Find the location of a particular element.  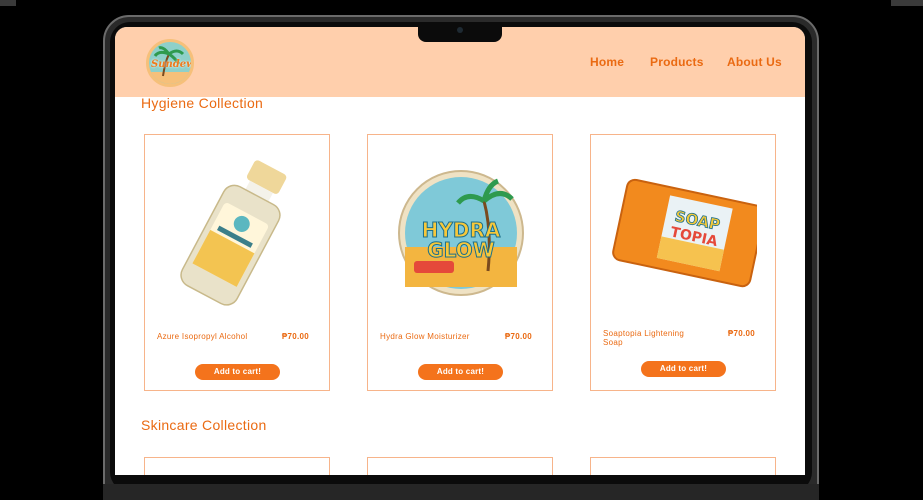

alcohol-bottle-image is located at coordinates (233, 233).